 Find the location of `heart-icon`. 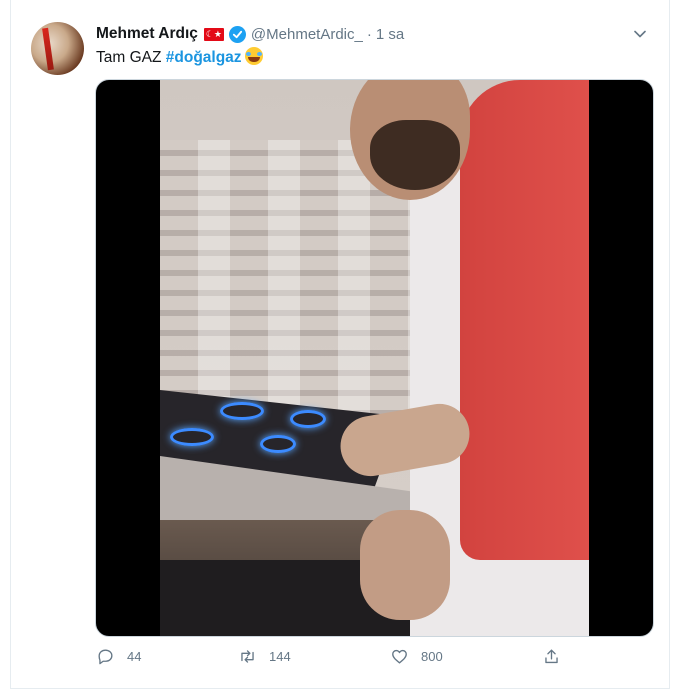

heart-icon is located at coordinates (399, 656).